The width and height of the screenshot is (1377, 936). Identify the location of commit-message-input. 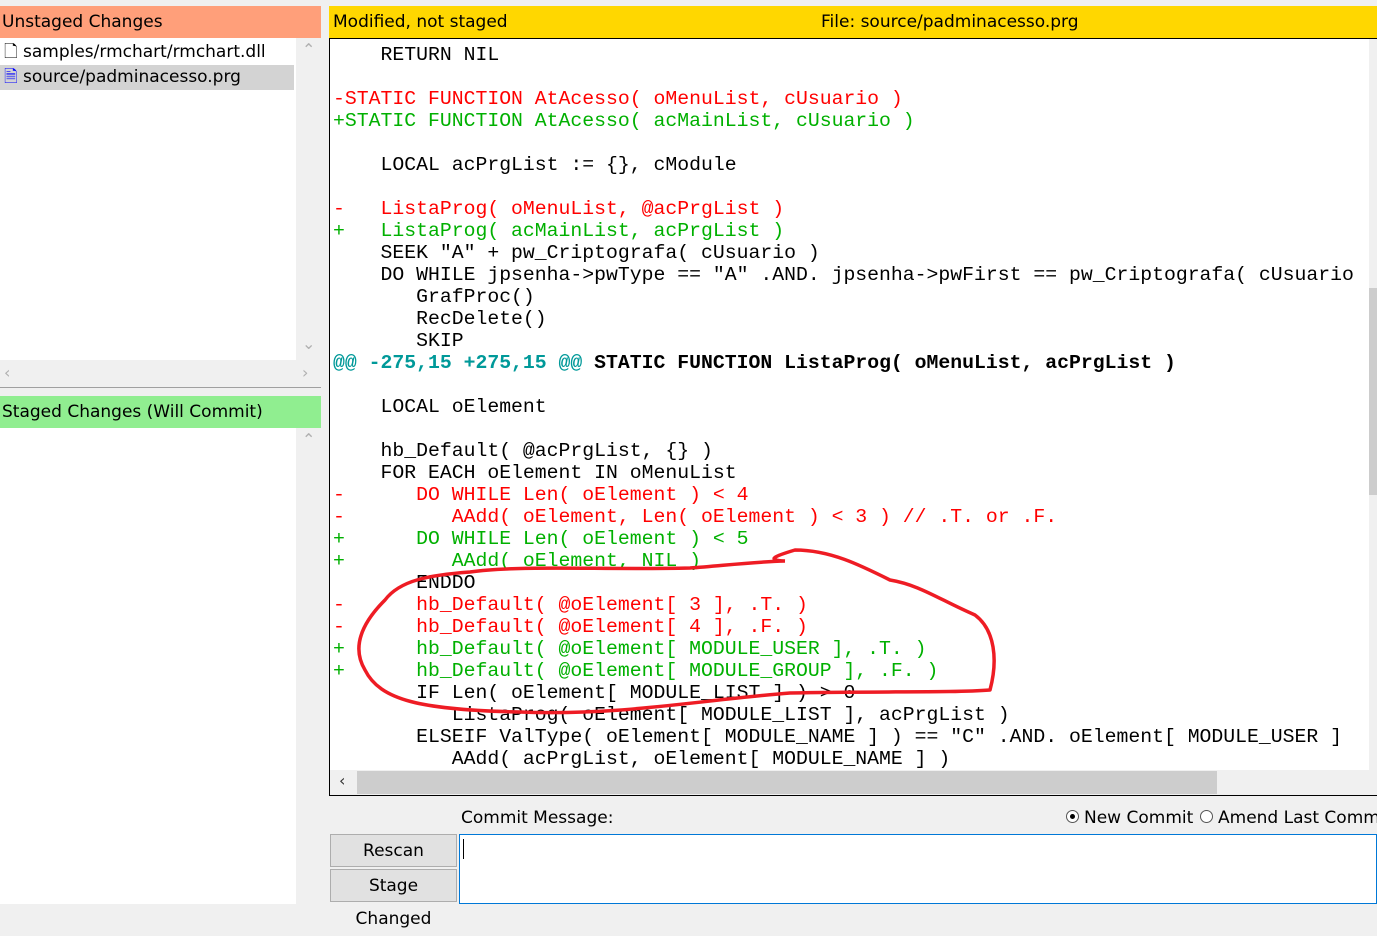
(918, 869).